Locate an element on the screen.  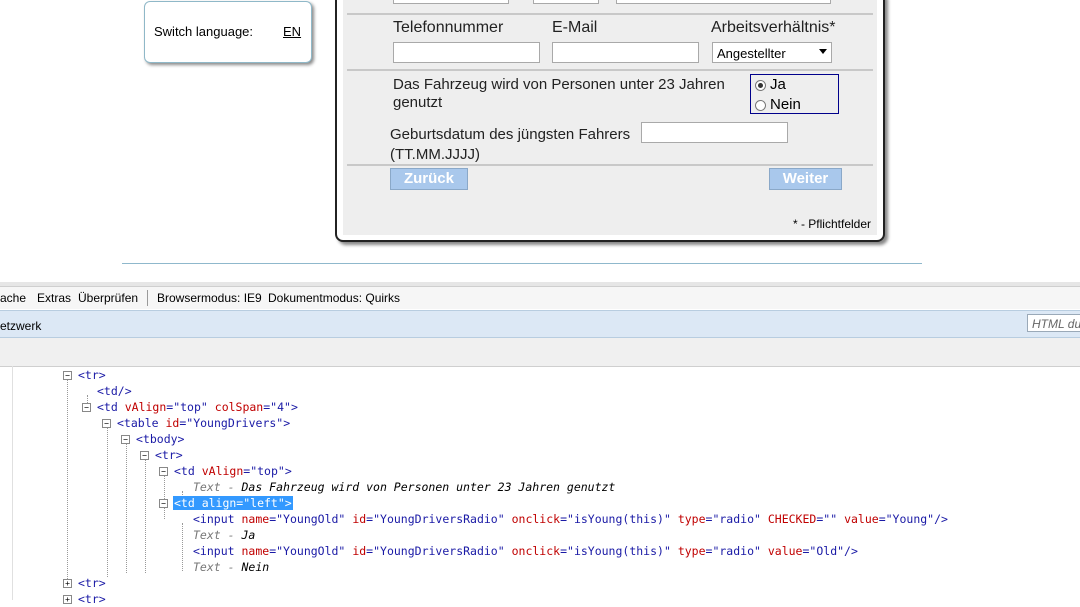
radio-no is located at coordinates (760, 105).